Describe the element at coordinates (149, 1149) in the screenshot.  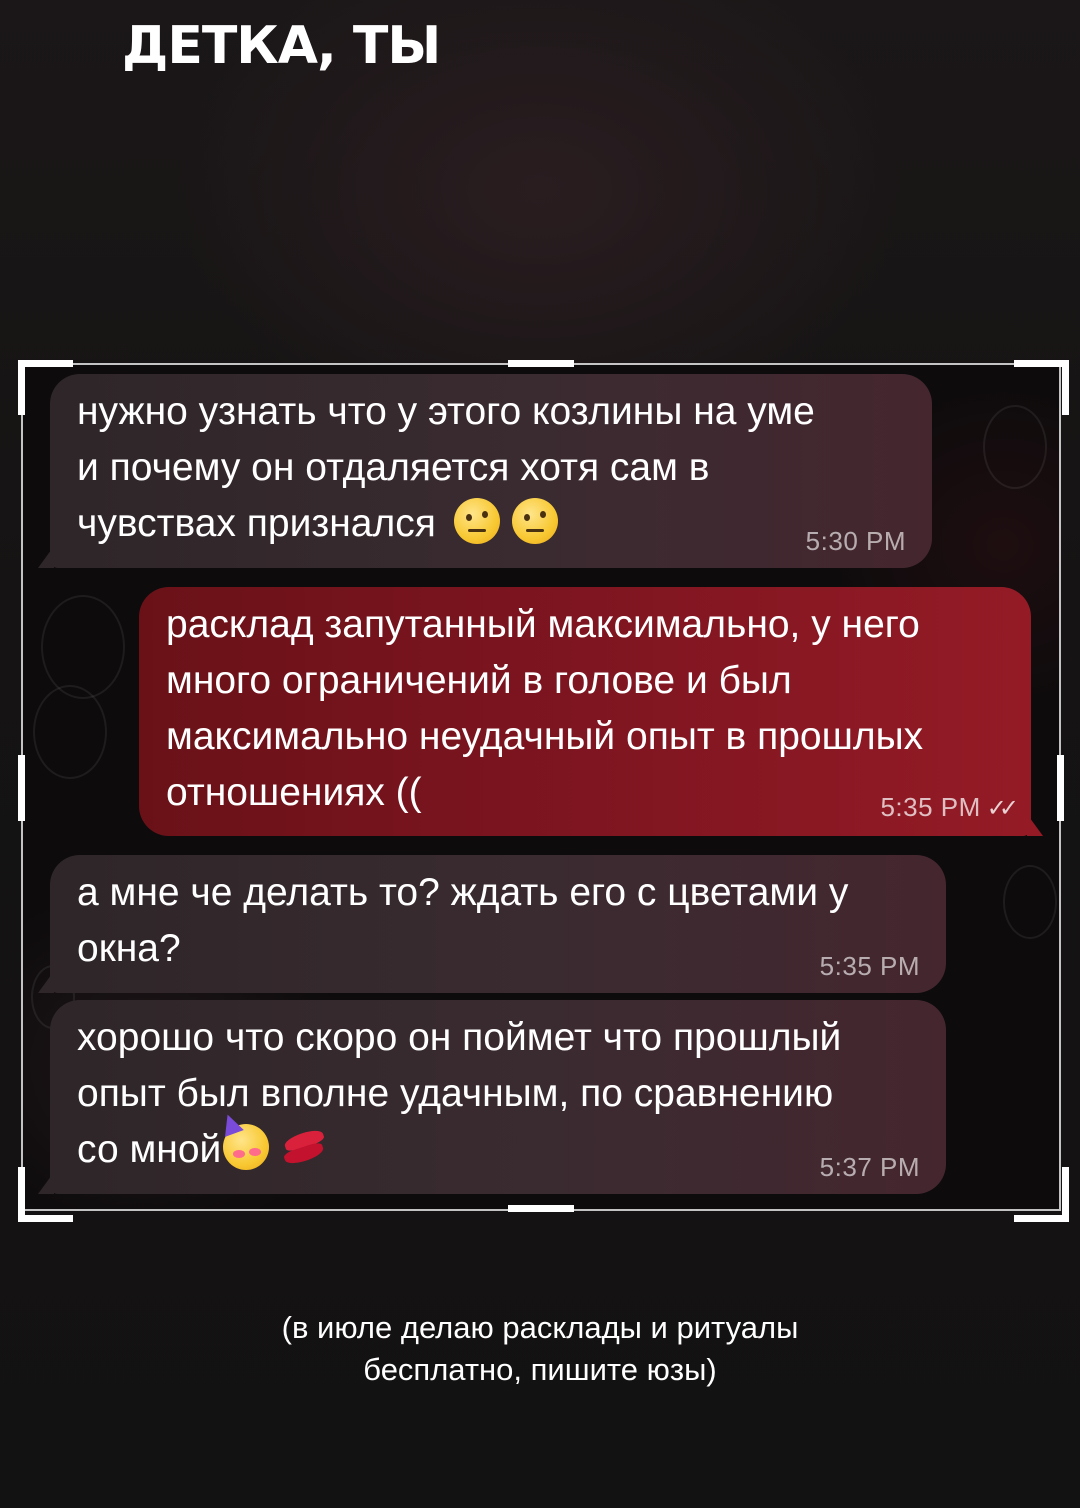
I see `message-text-fragment: со мной` at that location.